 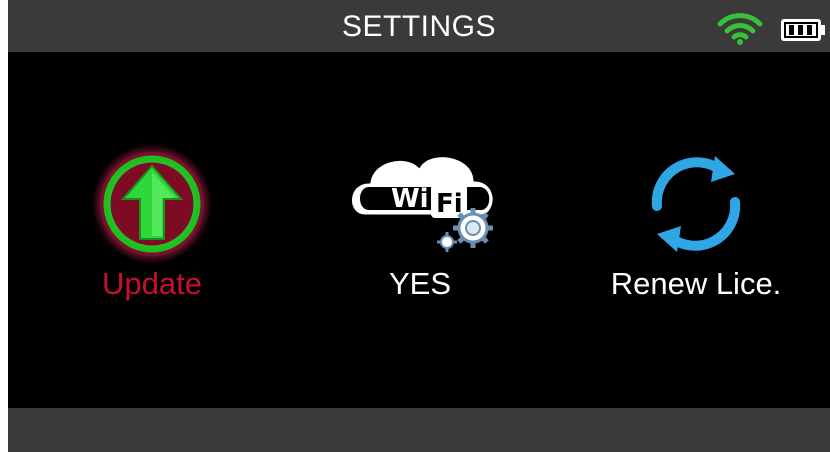 I want to click on wifi-logo-text: Wi, so click(x=410, y=199).